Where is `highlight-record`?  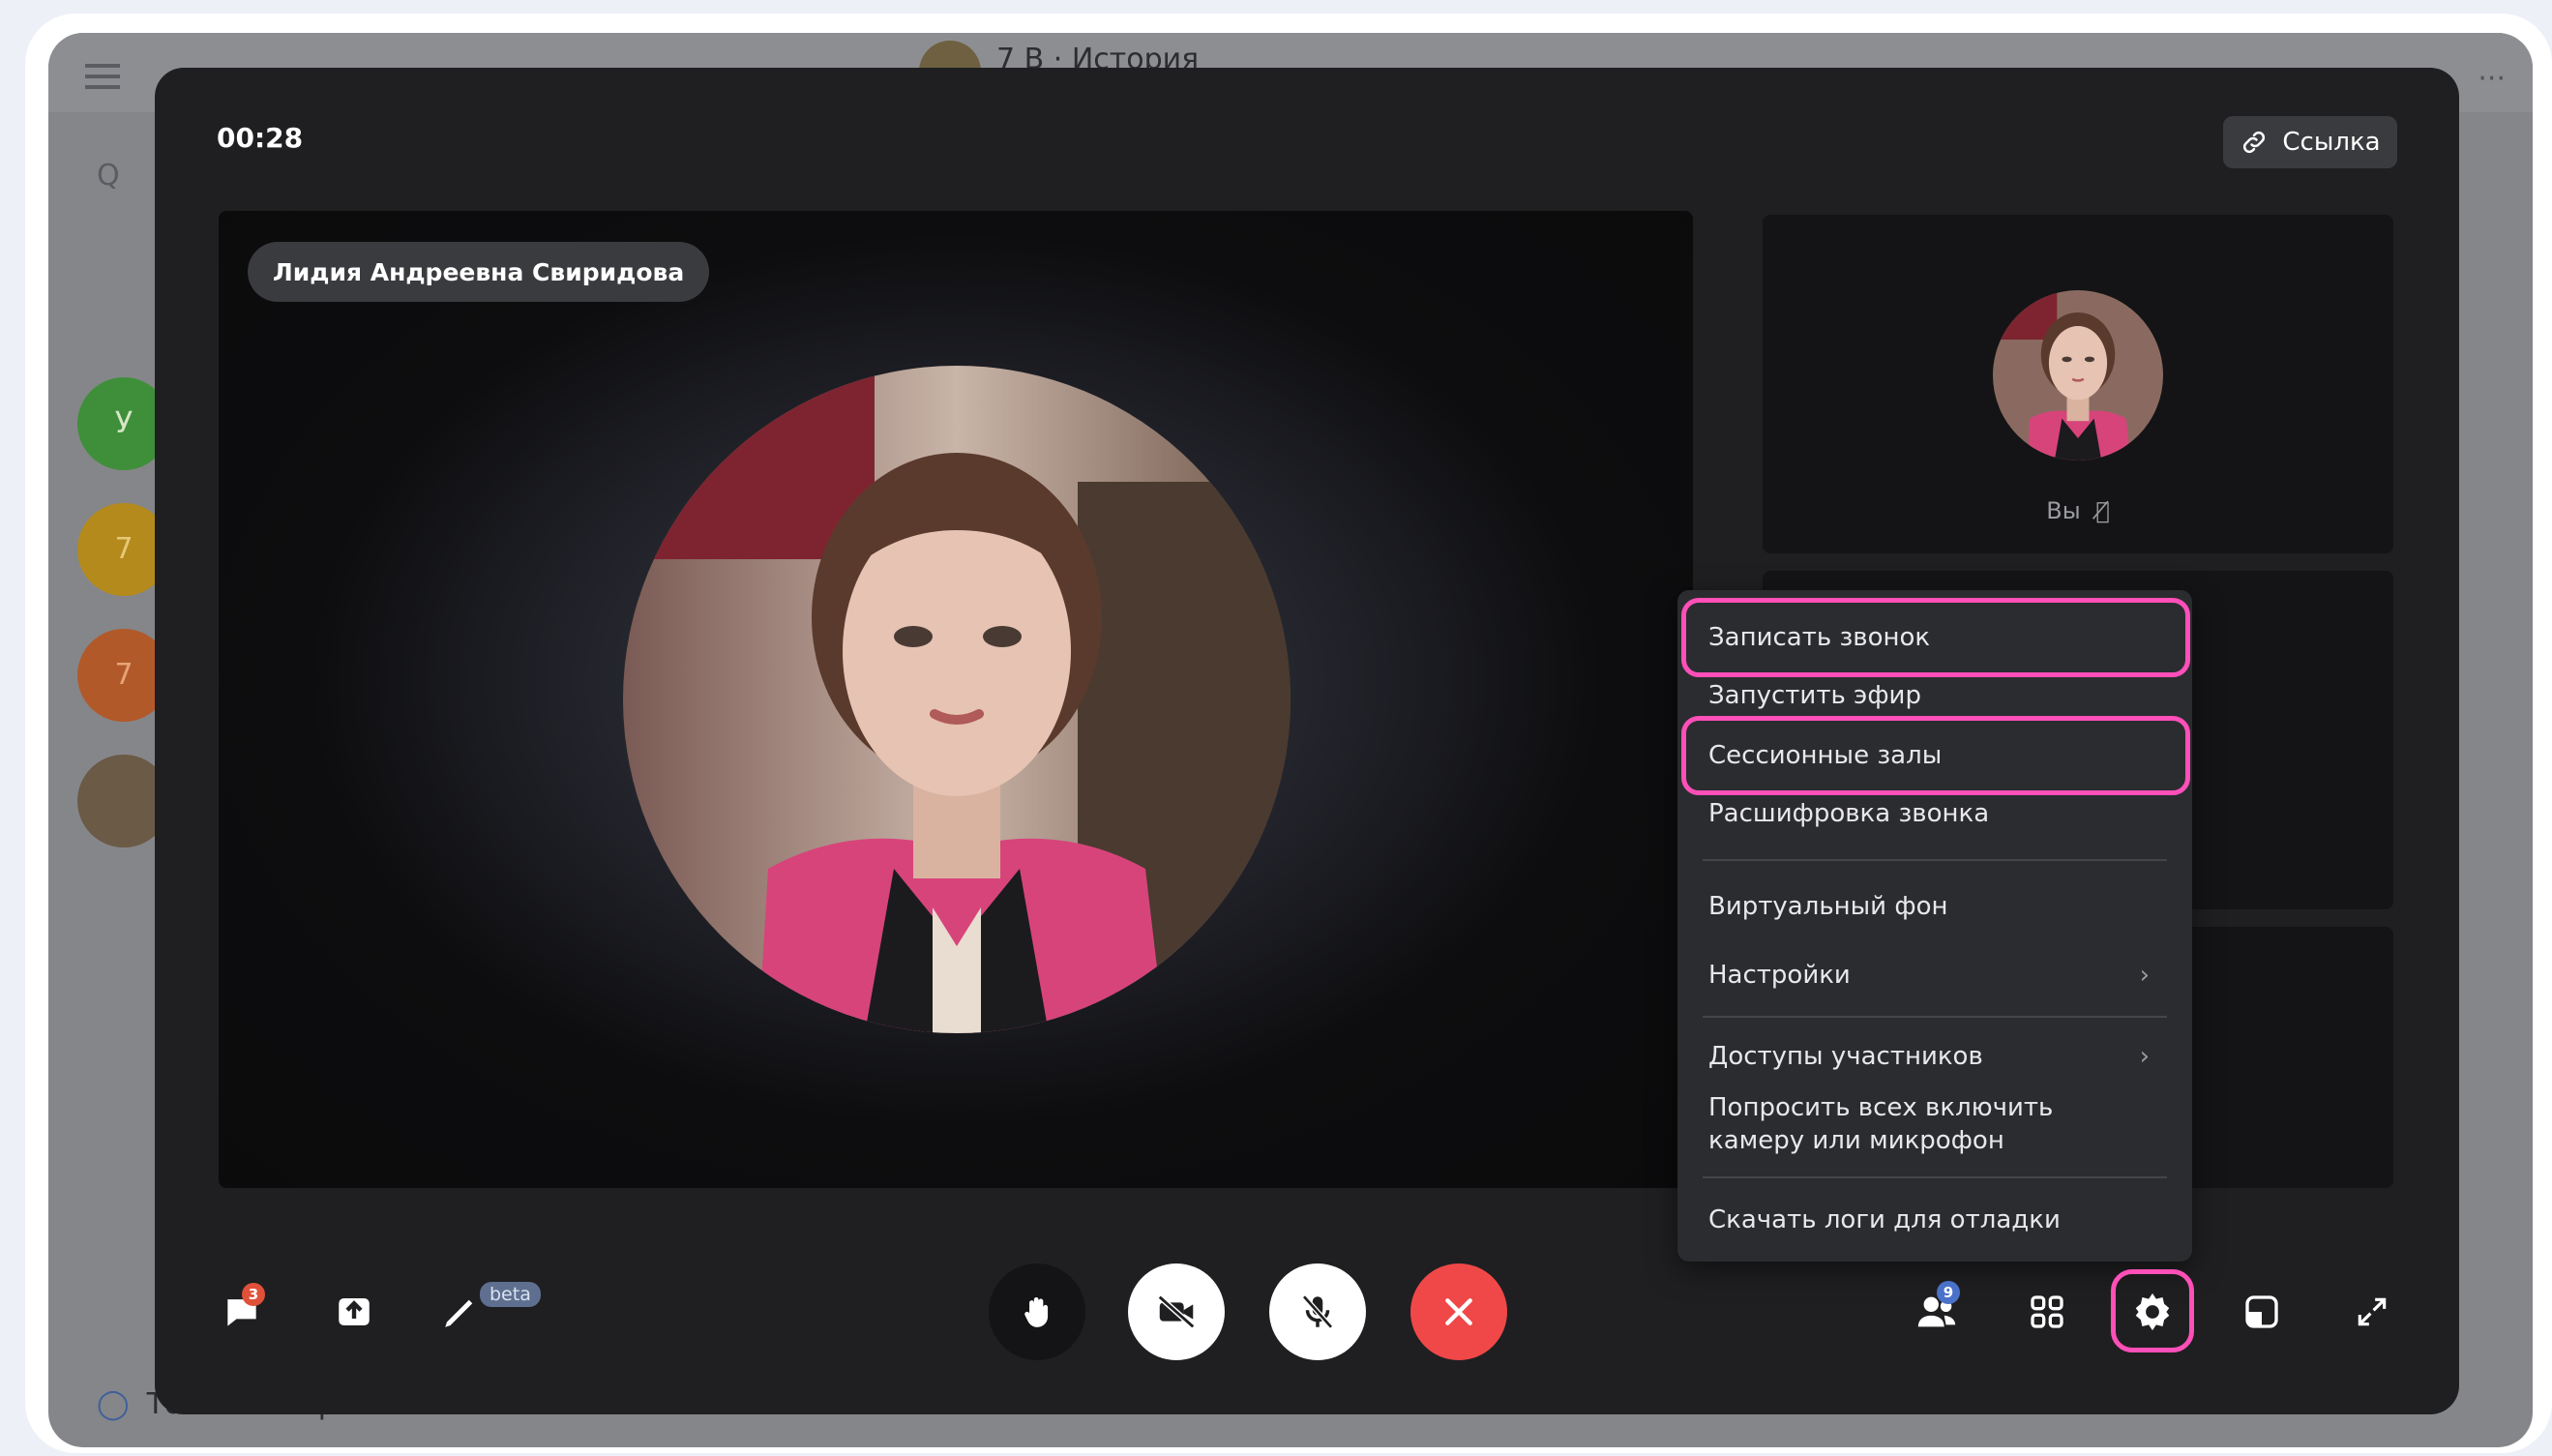
highlight-record is located at coordinates (1935, 638).